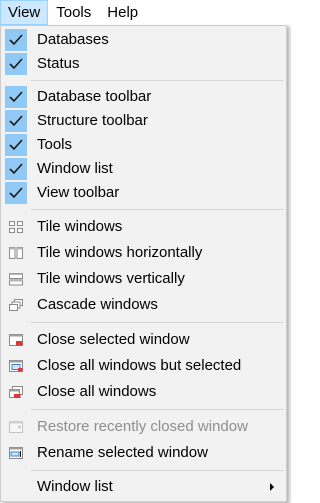  What do you see at coordinates (111, 278) in the screenshot?
I see `menu-item-label: Tile windows vertically` at bounding box center [111, 278].